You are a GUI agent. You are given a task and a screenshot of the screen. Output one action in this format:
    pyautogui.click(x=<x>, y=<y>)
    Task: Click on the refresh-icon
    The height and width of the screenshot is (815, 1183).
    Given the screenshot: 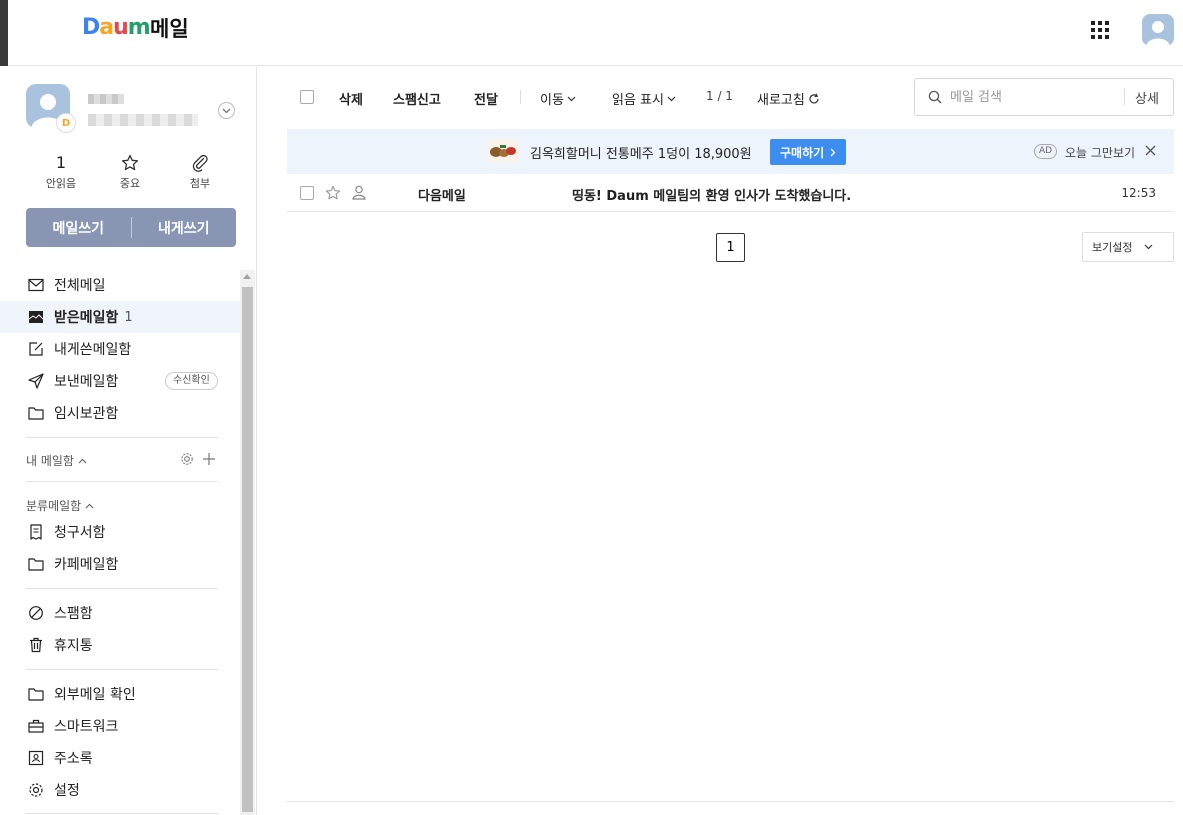 What is the action you would take?
    pyautogui.click(x=814, y=98)
    